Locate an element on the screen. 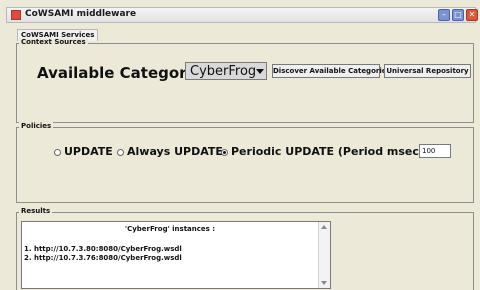 The width and height of the screenshot is (480, 290). maximize-icon: □ is located at coordinates (458, 15).